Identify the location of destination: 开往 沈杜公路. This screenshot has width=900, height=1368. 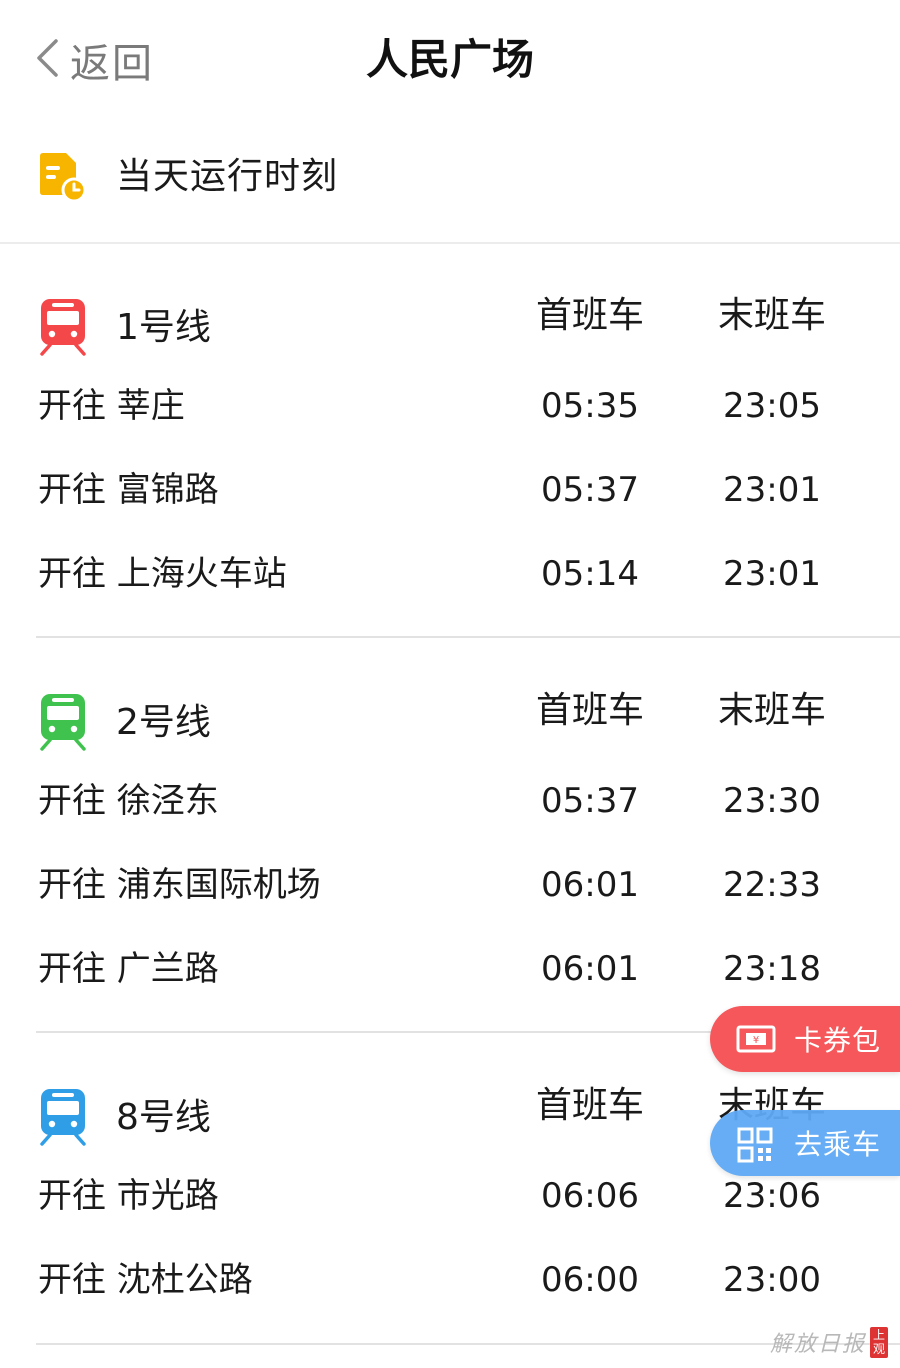
(145, 1280).